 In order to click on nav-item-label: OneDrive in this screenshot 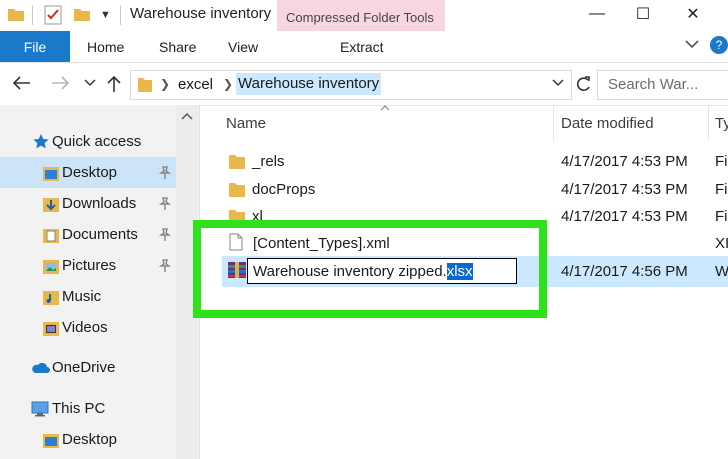, I will do `click(84, 367)`.